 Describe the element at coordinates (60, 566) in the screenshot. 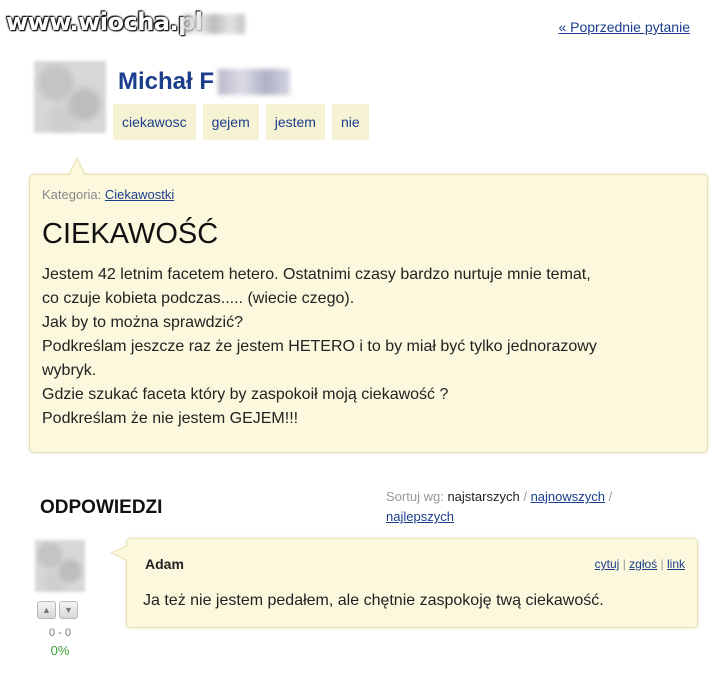

I see `answer-avatar` at that location.